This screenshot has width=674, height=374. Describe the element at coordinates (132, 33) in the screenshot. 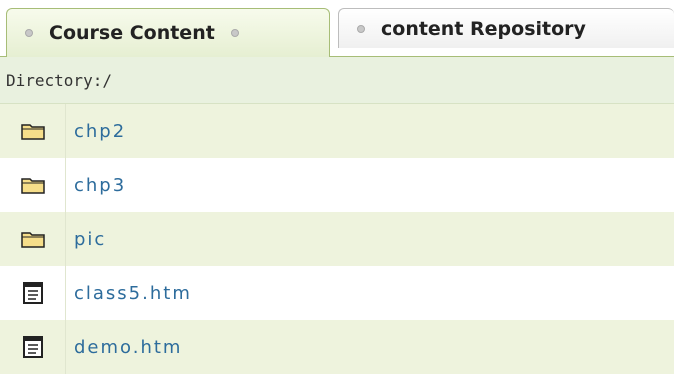

I see `tab-label: Course Content` at that location.